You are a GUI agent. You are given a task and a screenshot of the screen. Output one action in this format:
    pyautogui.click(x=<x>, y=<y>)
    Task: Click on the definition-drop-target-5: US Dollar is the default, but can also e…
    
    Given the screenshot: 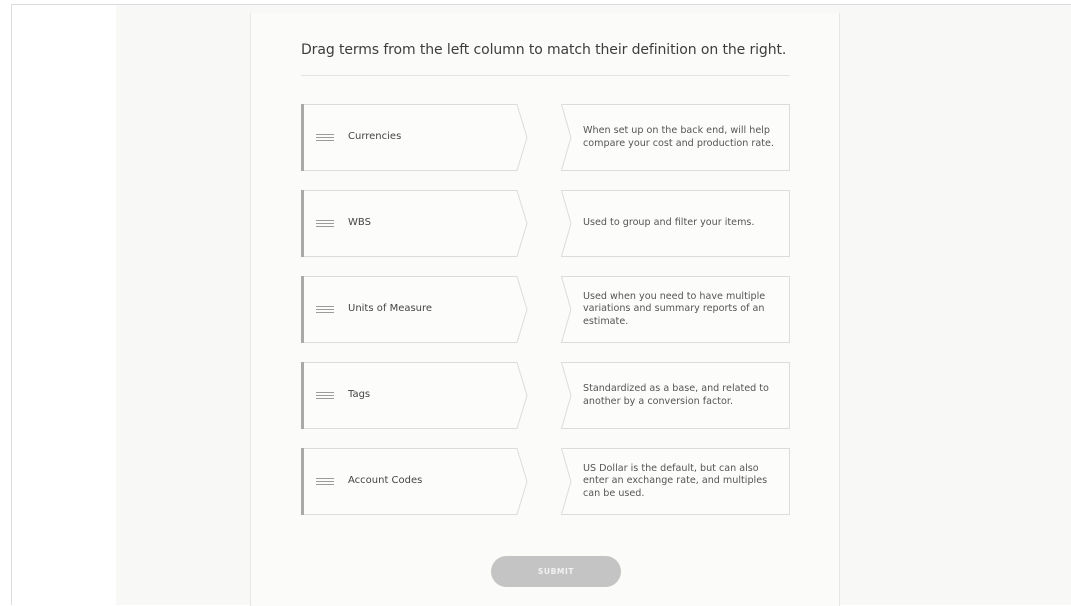 What is the action you would take?
    pyautogui.click(x=675, y=481)
    